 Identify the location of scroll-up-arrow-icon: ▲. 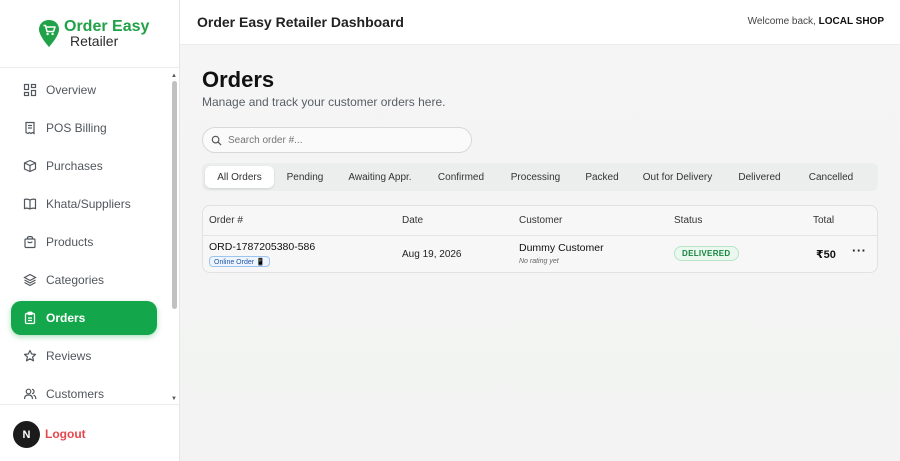
(174, 76).